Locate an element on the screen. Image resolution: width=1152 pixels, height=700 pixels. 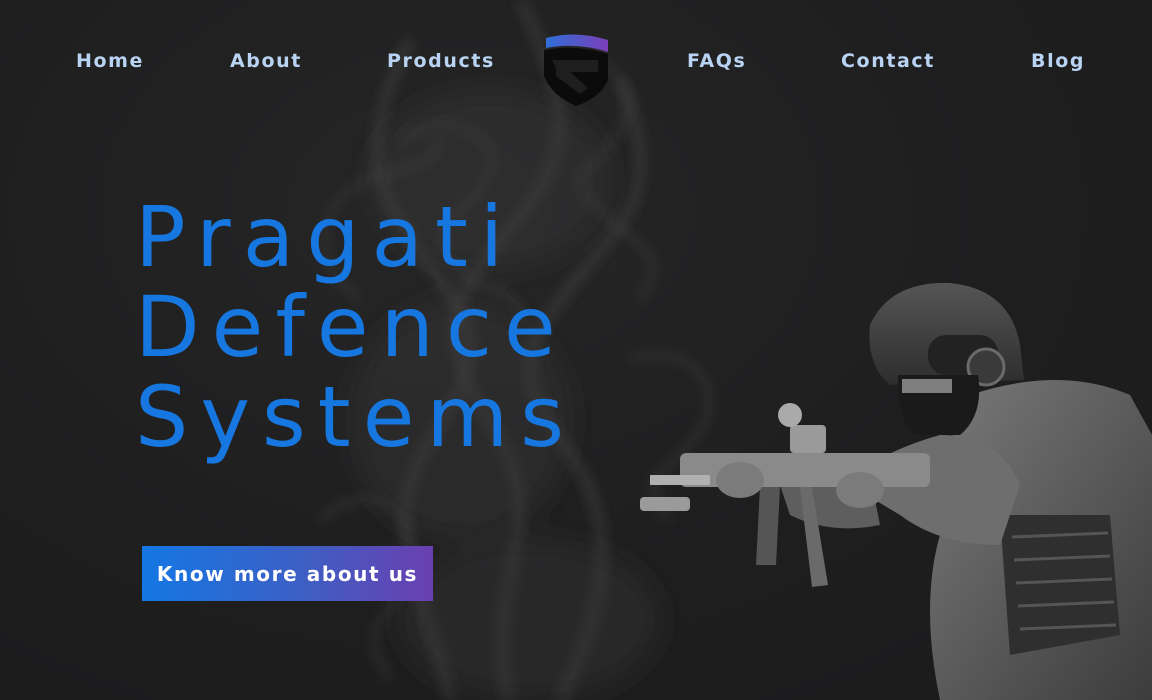
shield-s-logo-icon is located at coordinates (576, 70).